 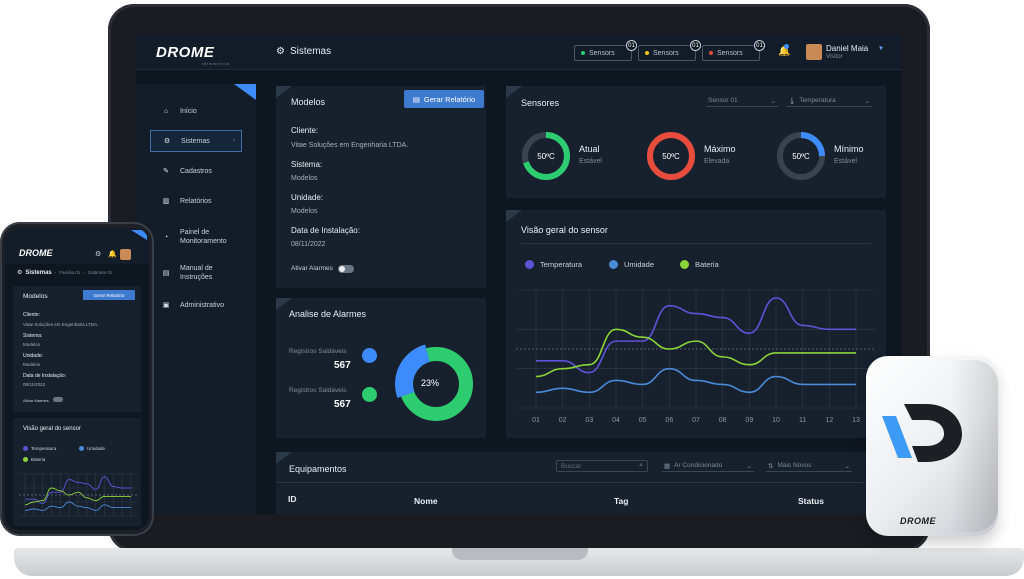 I want to click on blue-dot-icon, so click(x=369, y=355).